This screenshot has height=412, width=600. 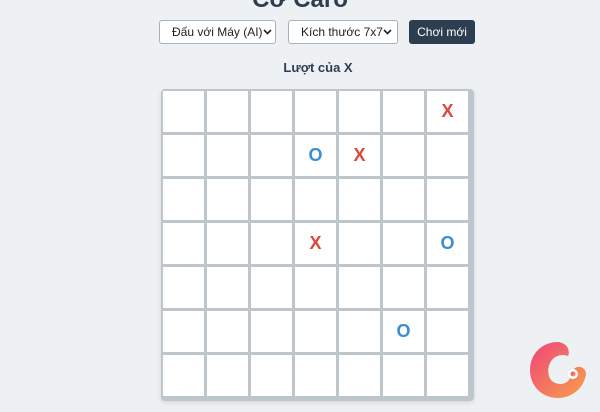 What do you see at coordinates (318, 67) in the screenshot?
I see `turn-indicator: Lượt của X` at bounding box center [318, 67].